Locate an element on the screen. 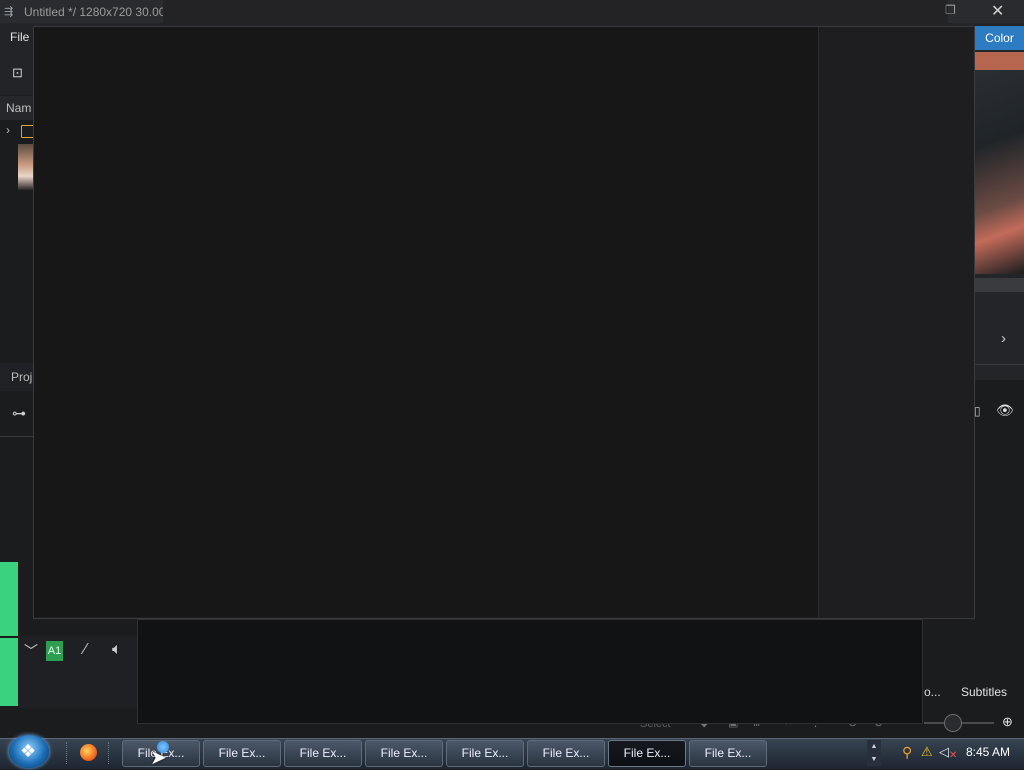  video-track-bar is located at coordinates (9, 599).